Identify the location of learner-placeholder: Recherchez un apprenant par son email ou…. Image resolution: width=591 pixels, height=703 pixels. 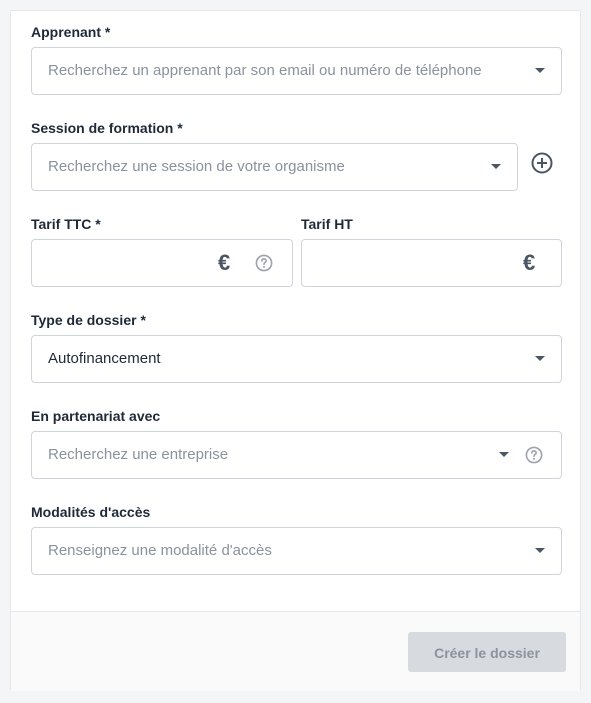
(265, 70).